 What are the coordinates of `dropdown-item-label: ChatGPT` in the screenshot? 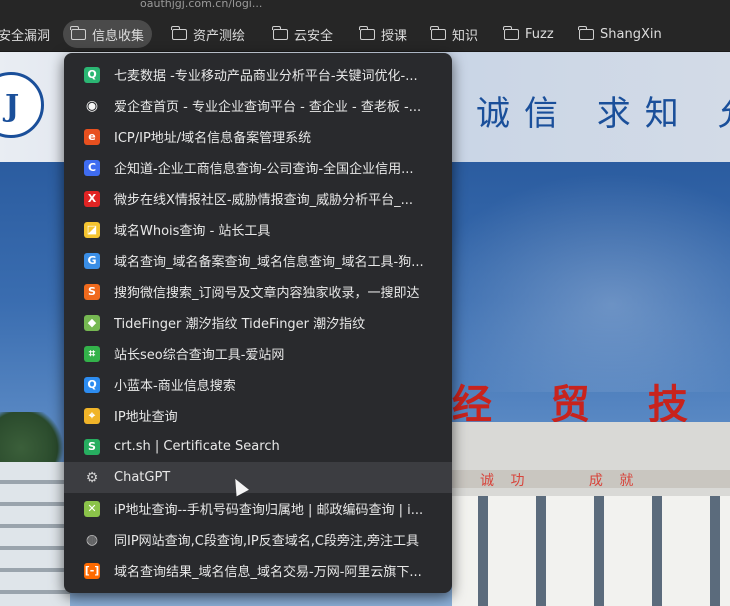 It's located at (142, 477).